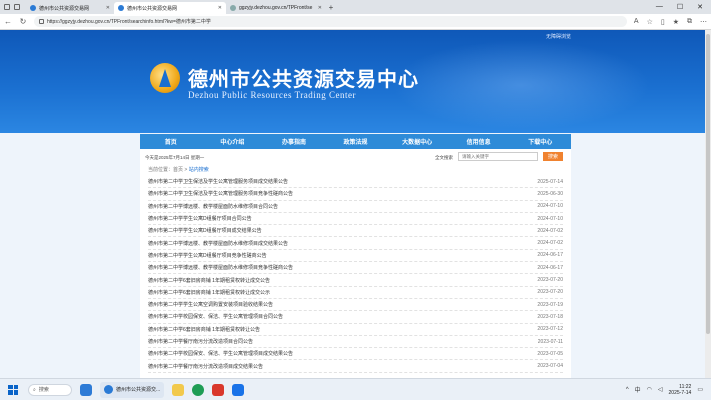  What do you see at coordinates (294, 141) in the screenshot?
I see `nav-guide: 办事指南` at bounding box center [294, 141].